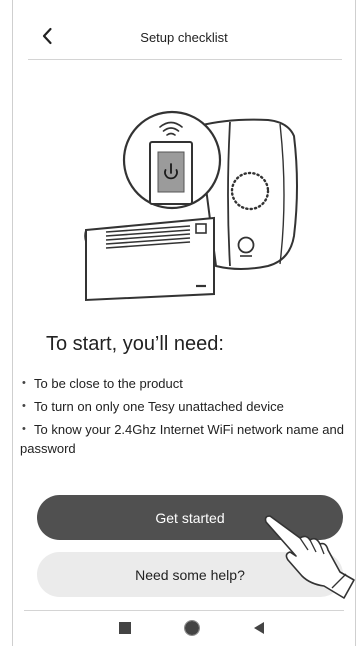  Describe the element at coordinates (259, 628) in the screenshot. I see `back-triangle-icon` at that location.